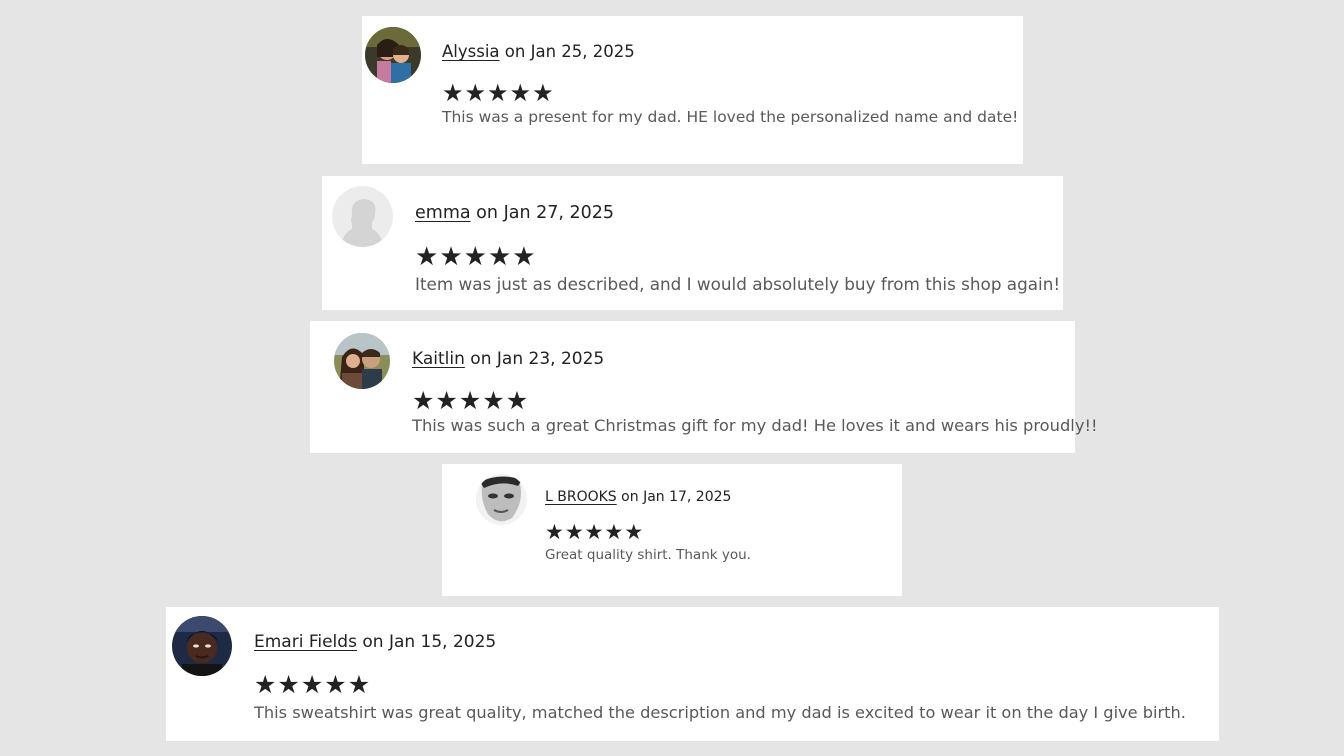  I want to click on reviewer-name-link: Alyssia, so click(471, 51).